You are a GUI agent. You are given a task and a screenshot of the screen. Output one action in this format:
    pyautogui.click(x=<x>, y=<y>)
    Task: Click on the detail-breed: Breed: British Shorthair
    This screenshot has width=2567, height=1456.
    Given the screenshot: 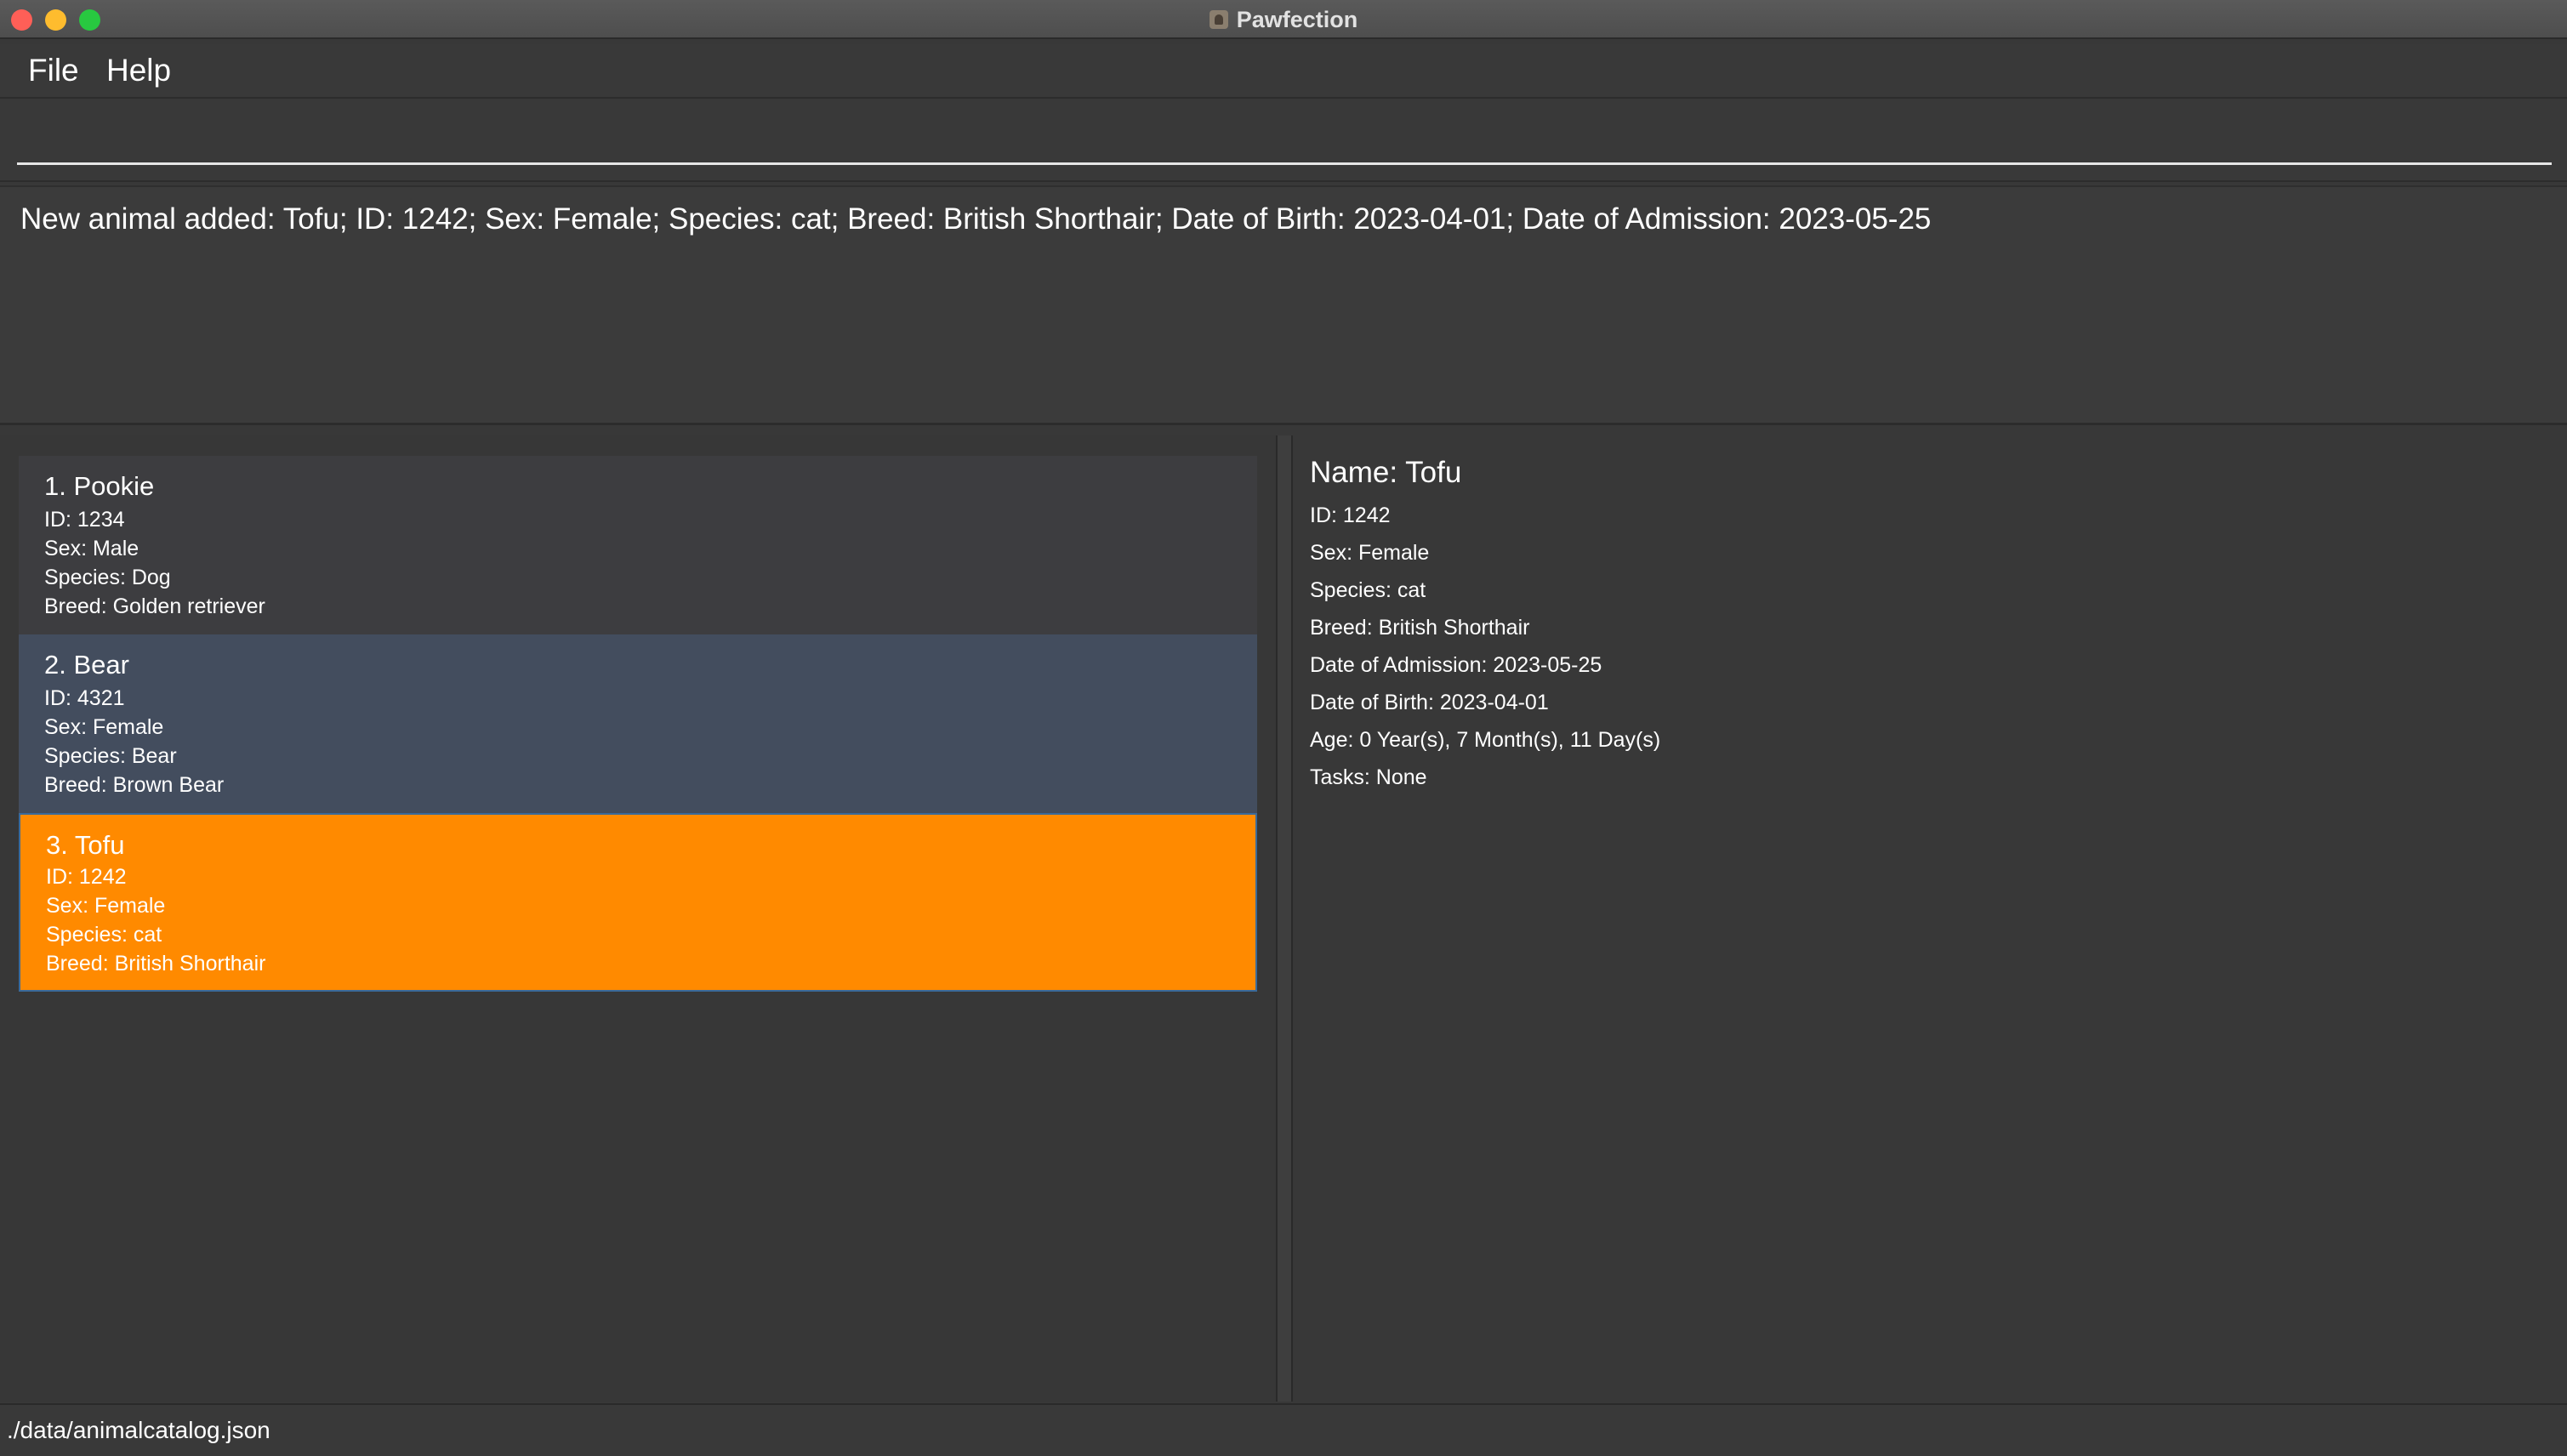 What is the action you would take?
    pyautogui.click(x=1420, y=628)
    